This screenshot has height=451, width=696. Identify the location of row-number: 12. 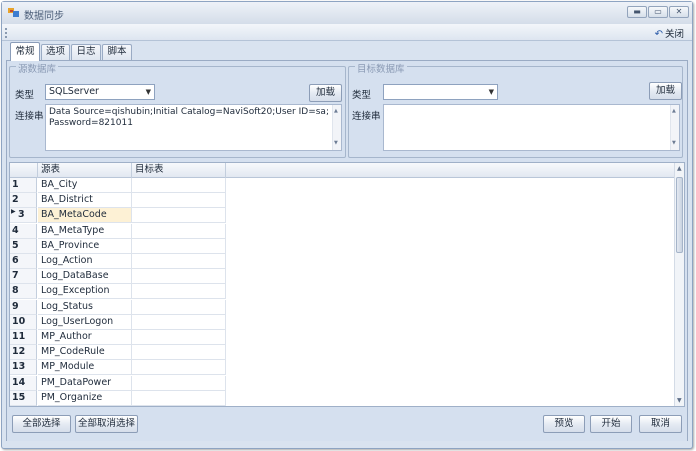
(23, 353).